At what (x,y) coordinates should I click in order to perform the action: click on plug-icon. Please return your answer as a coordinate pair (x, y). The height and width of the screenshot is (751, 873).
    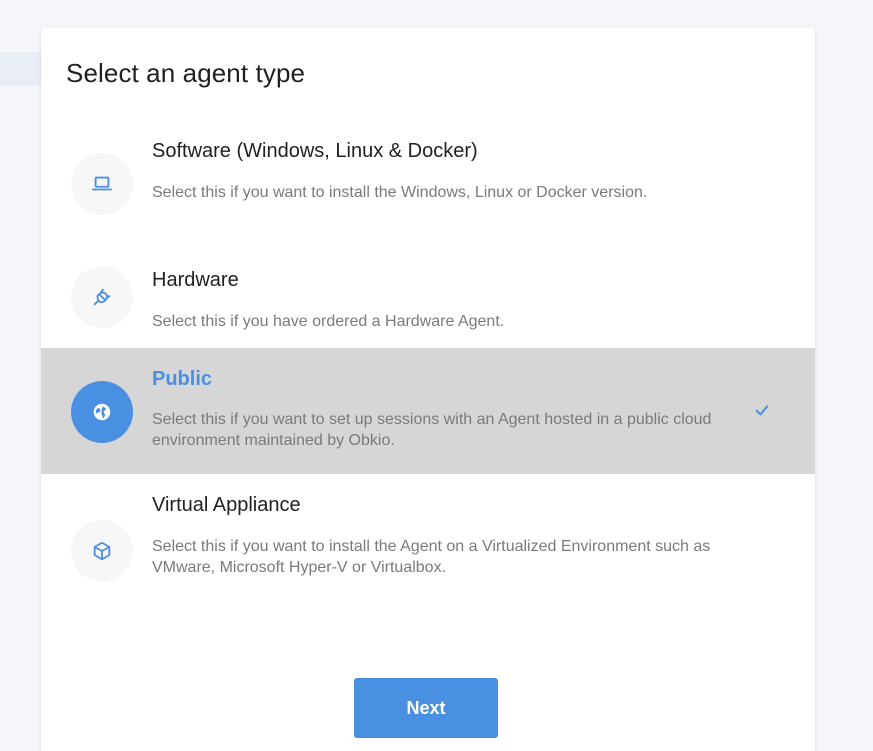
    Looking at the image, I should click on (102, 297).